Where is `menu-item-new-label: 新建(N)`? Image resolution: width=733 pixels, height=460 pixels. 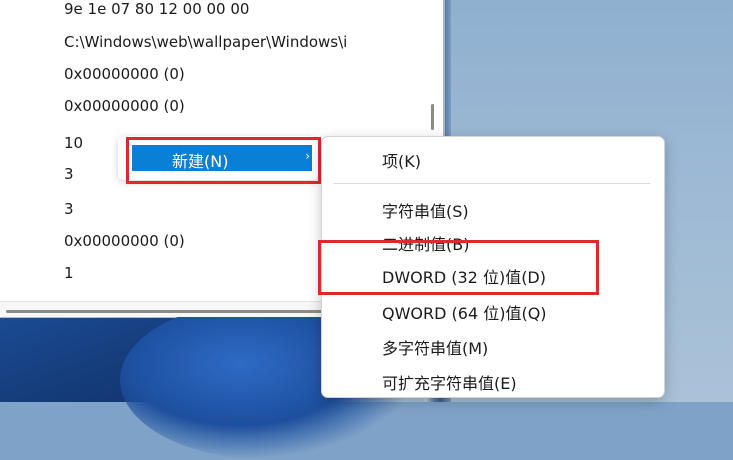 menu-item-new-label: 新建(N) is located at coordinates (200, 161).